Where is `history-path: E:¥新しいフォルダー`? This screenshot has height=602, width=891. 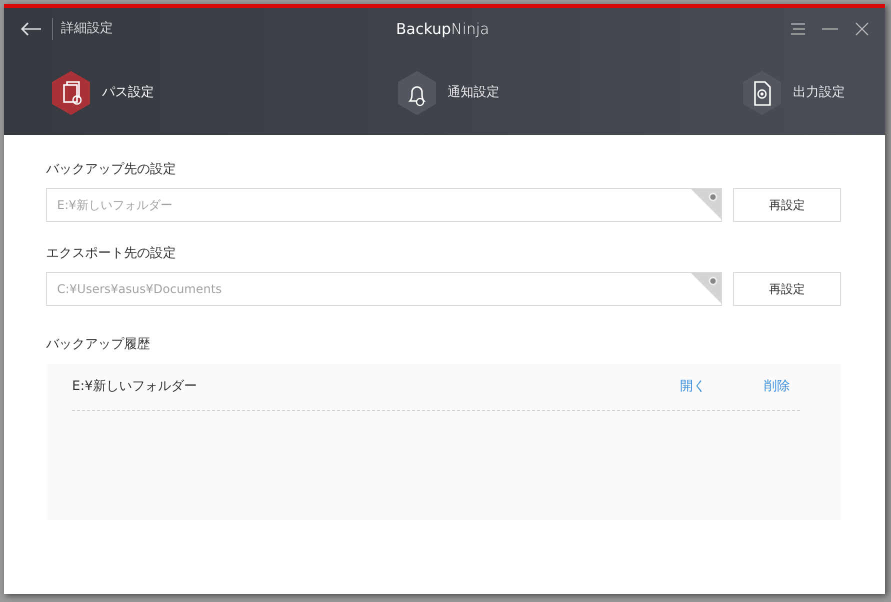 history-path: E:¥新しいフォルダー is located at coordinates (134, 387).